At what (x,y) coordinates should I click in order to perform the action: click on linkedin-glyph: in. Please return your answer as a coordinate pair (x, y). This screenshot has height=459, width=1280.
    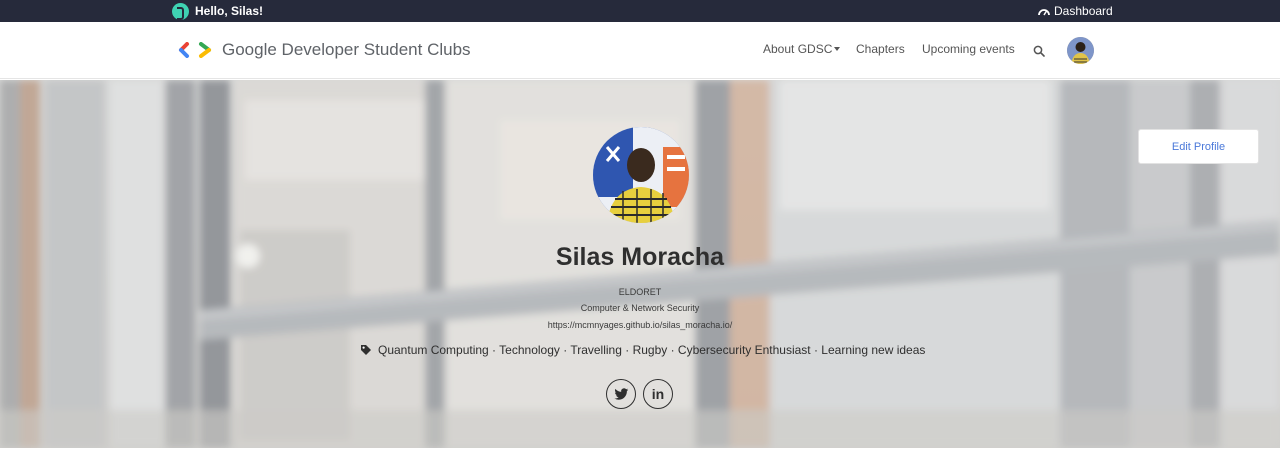
    Looking at the image, I should click on (658, 394).